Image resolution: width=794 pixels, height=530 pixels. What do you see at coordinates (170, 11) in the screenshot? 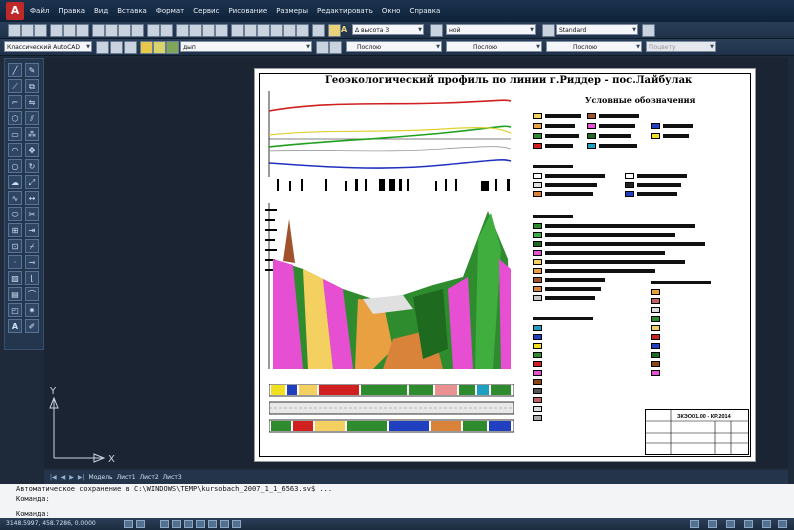
I see `menu-format: Формат` at bounding box center [170, 11].